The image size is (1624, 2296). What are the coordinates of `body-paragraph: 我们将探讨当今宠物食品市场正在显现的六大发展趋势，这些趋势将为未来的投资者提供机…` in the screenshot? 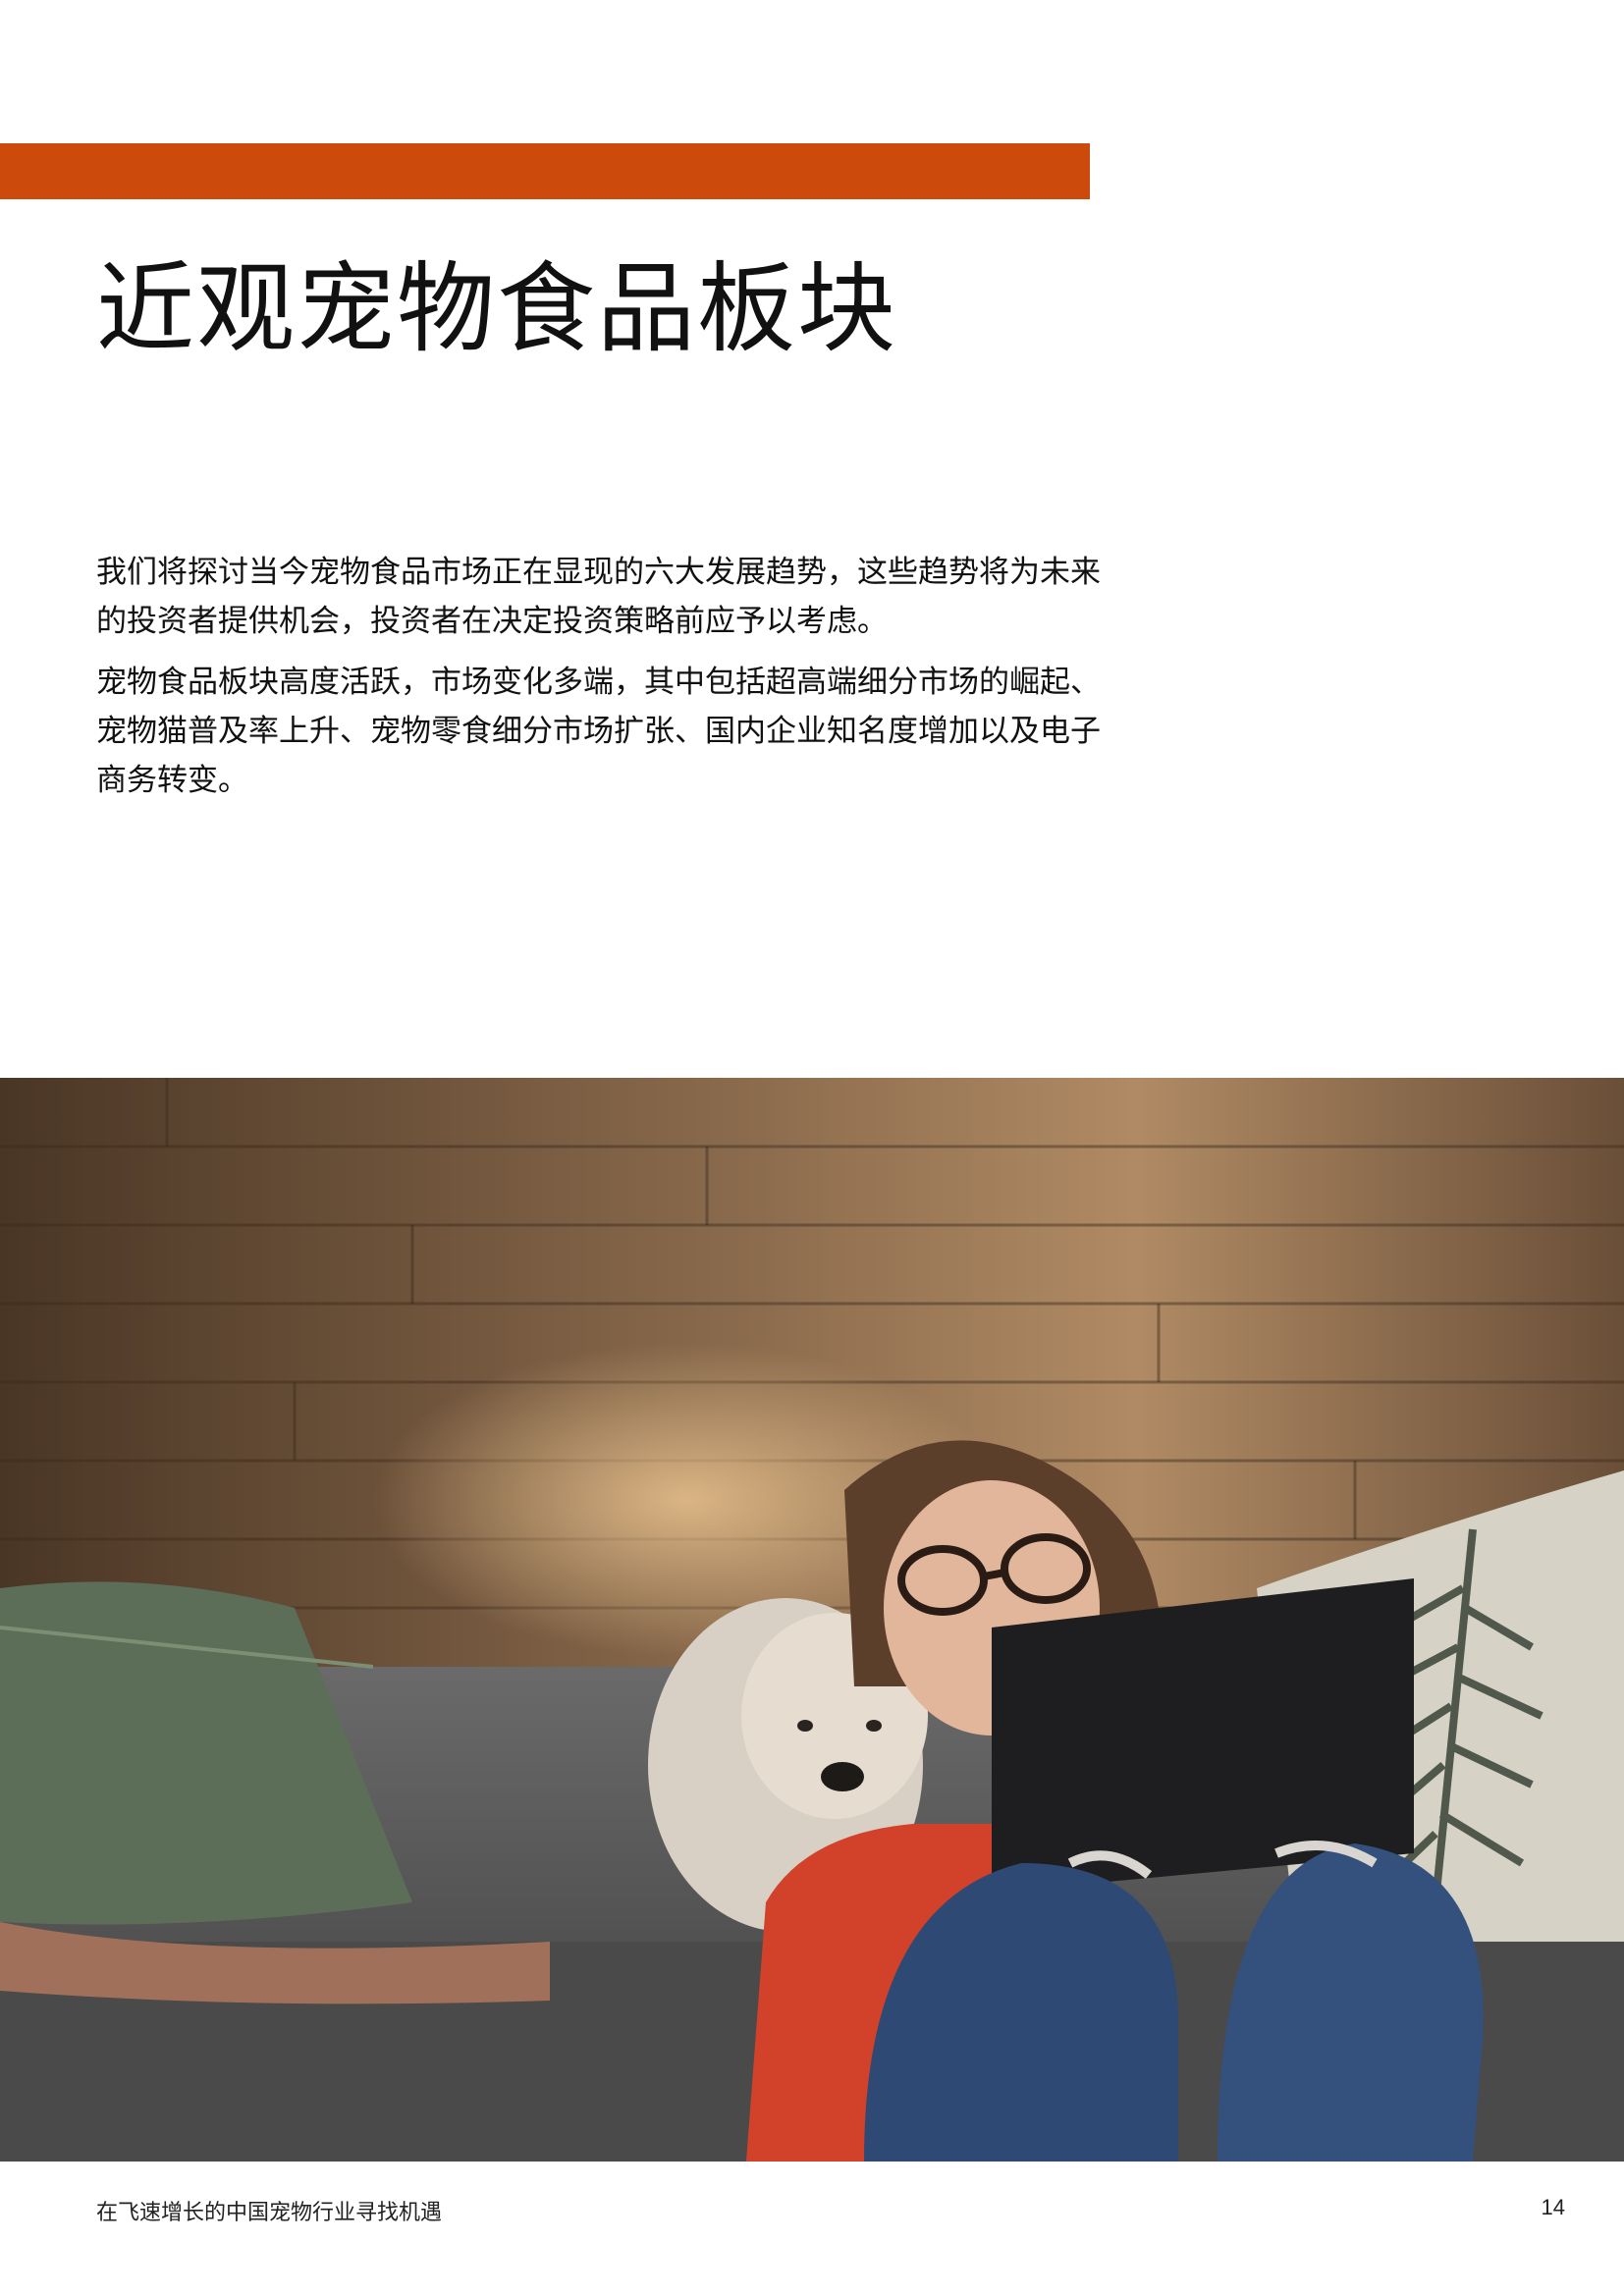 It's located at (598, 597).